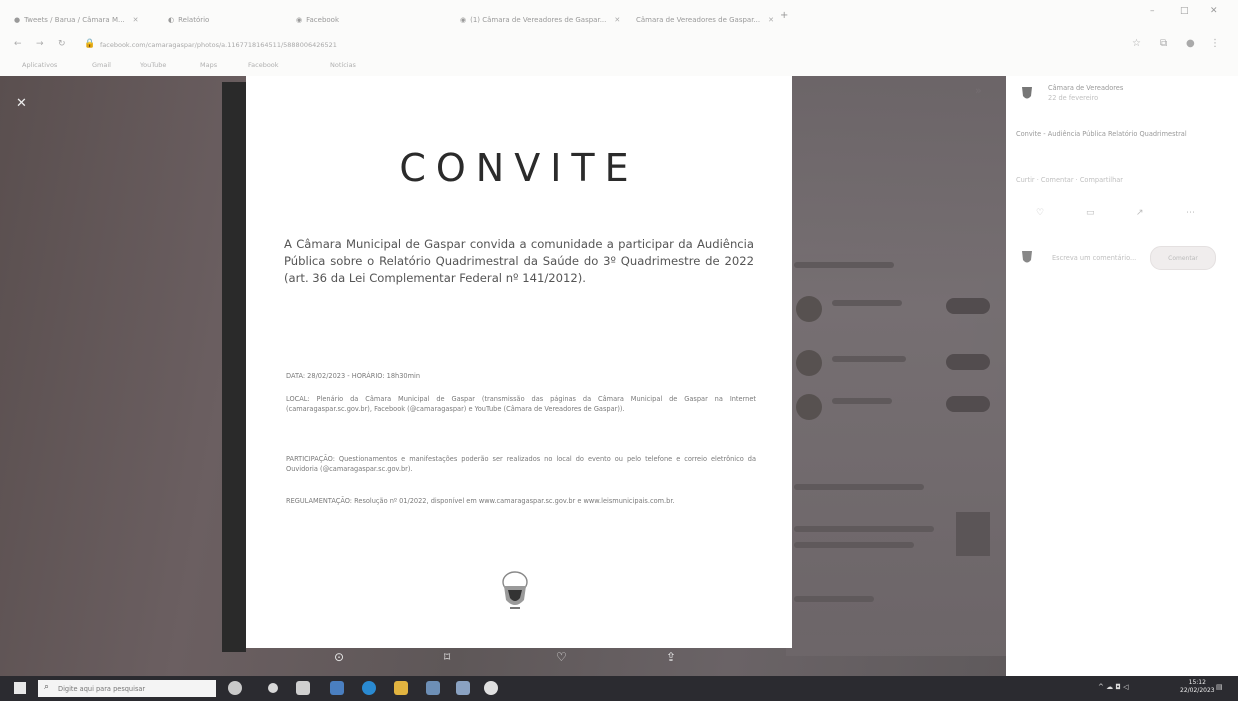 The image size is (1238, 701). I want to click on tray-icons: ^ ☁ ◘ ◁, so click(1113, 687).